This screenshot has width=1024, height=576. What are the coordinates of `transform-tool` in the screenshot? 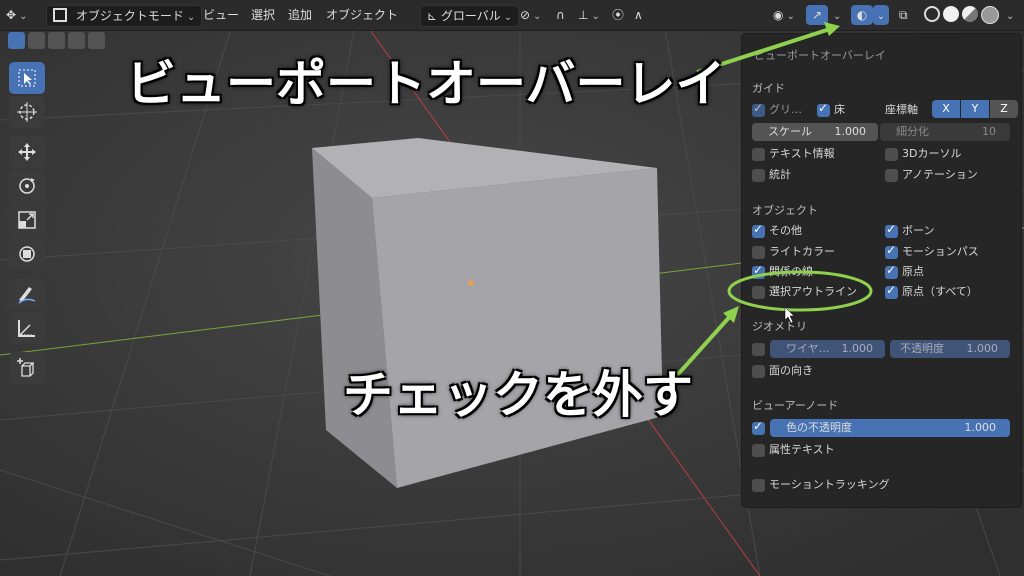 It's located at (27, 254).